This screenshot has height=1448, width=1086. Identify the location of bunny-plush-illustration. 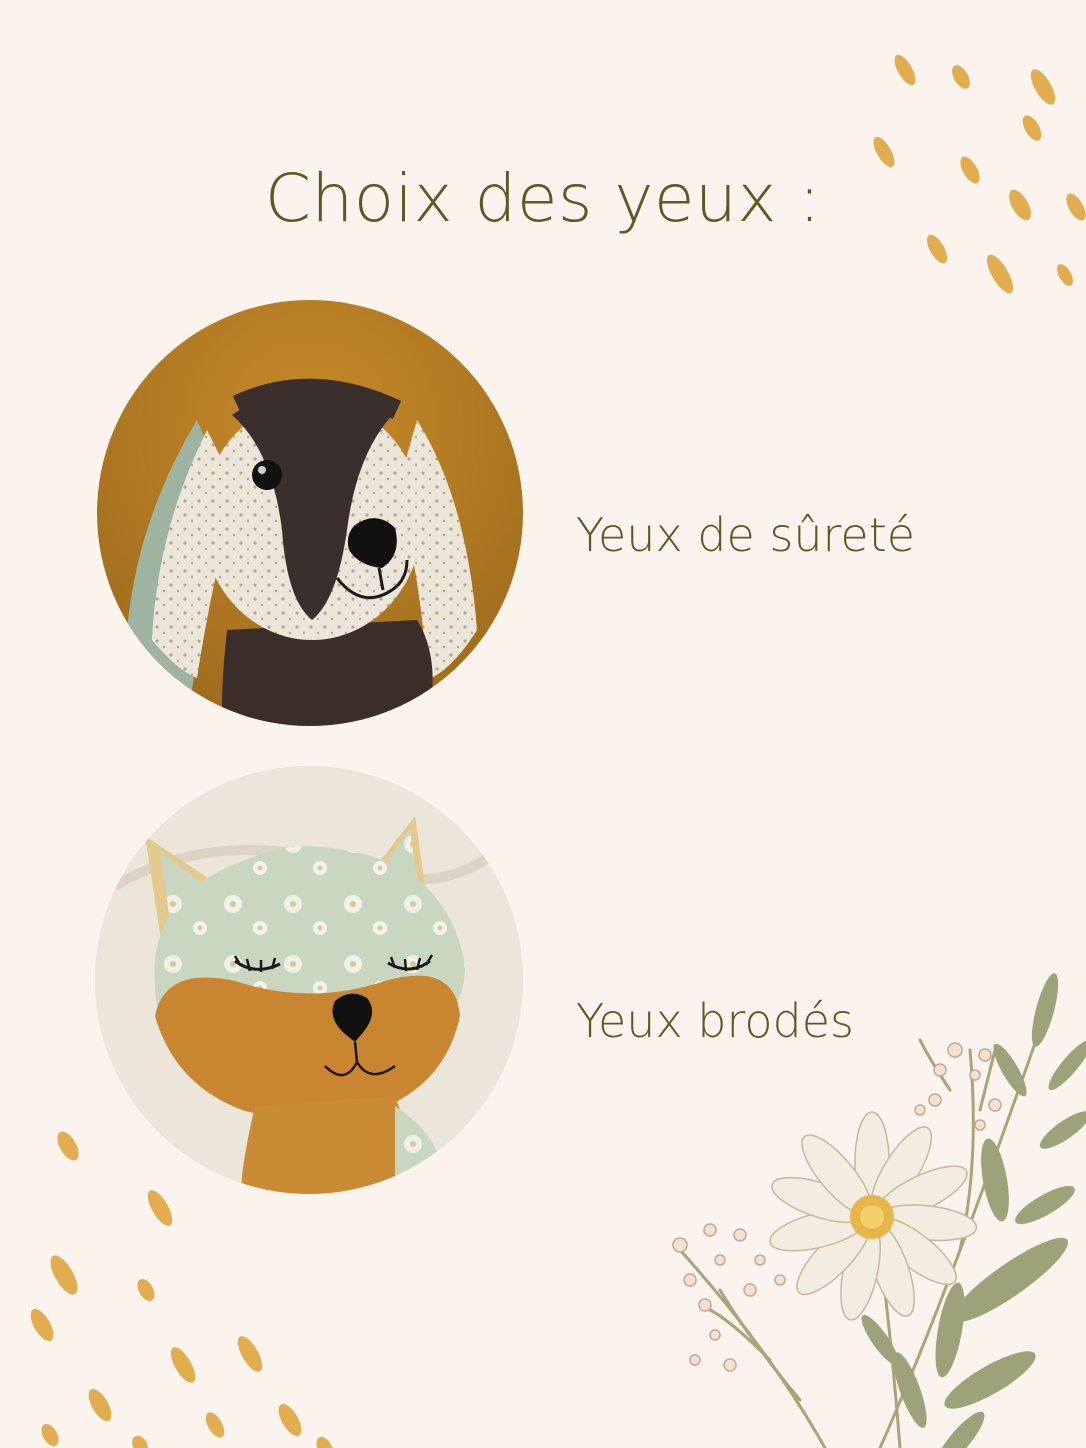
(310, 513).